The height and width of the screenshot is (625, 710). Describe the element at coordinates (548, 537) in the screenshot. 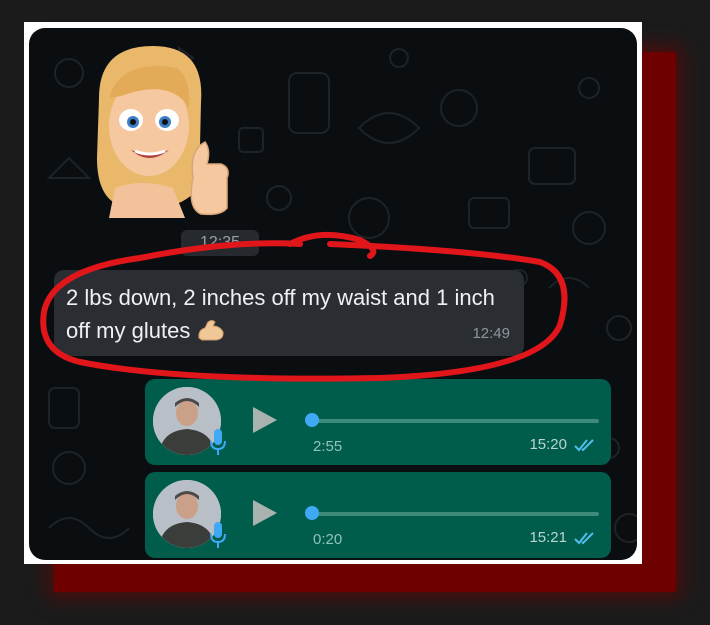

I see `voice-time: 15:21` at that location.